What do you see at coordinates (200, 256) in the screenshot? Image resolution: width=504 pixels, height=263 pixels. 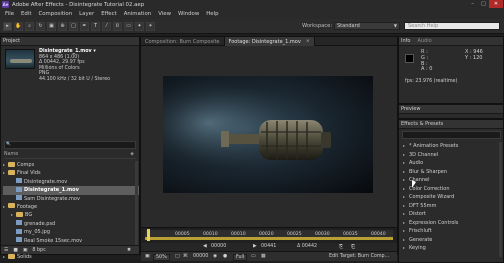 I see `viewer-current-time: 00000` at bounding box center [200, 256].